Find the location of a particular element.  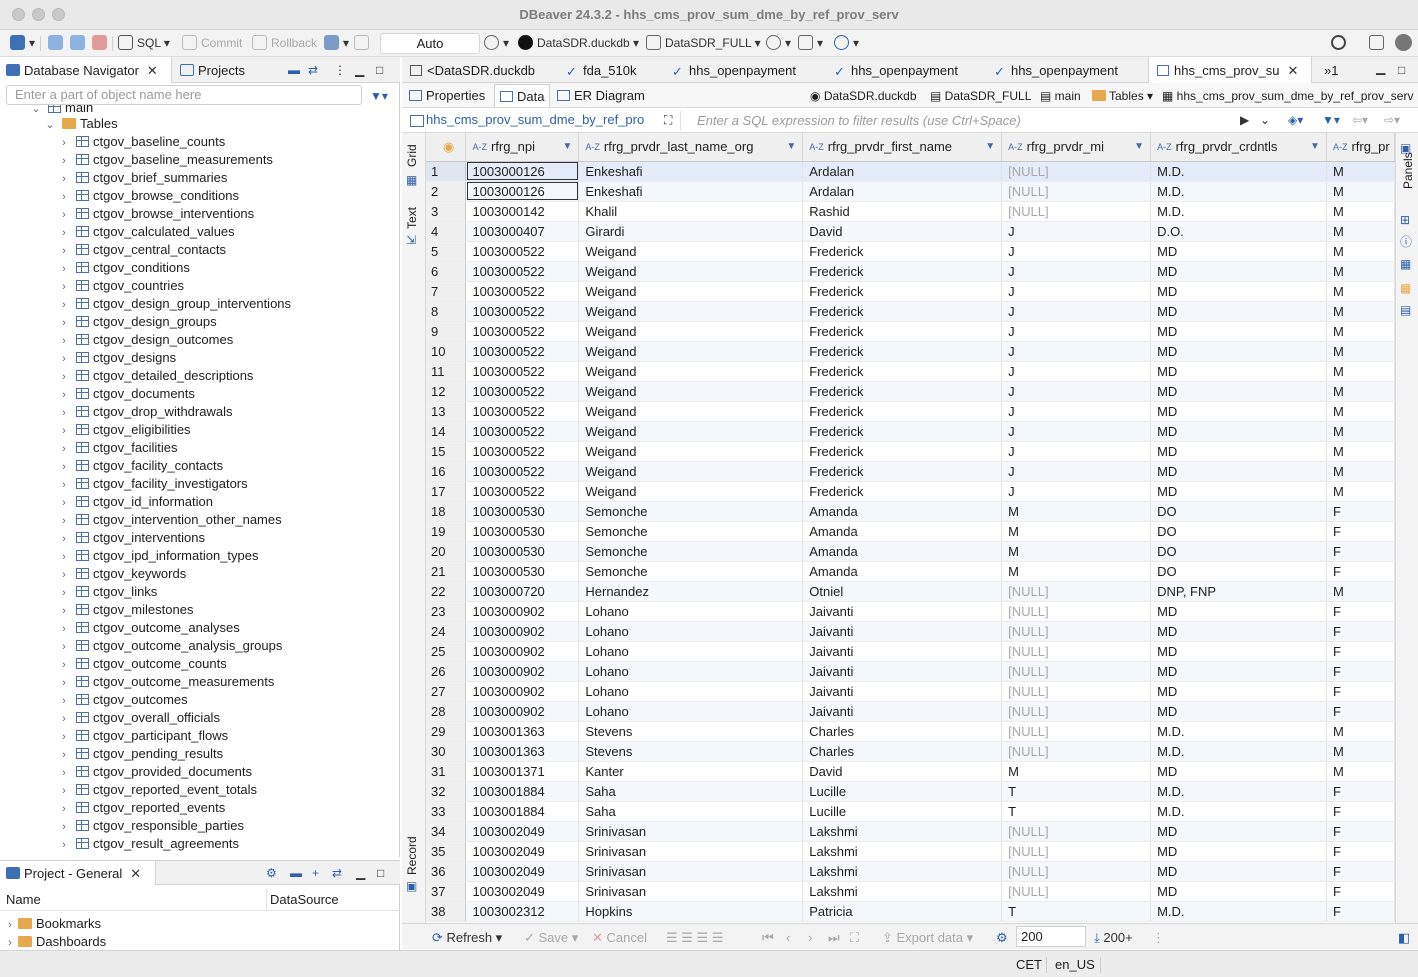

tree-node-table: › ctgov_overall_officials is located at coordinates (139, 718).